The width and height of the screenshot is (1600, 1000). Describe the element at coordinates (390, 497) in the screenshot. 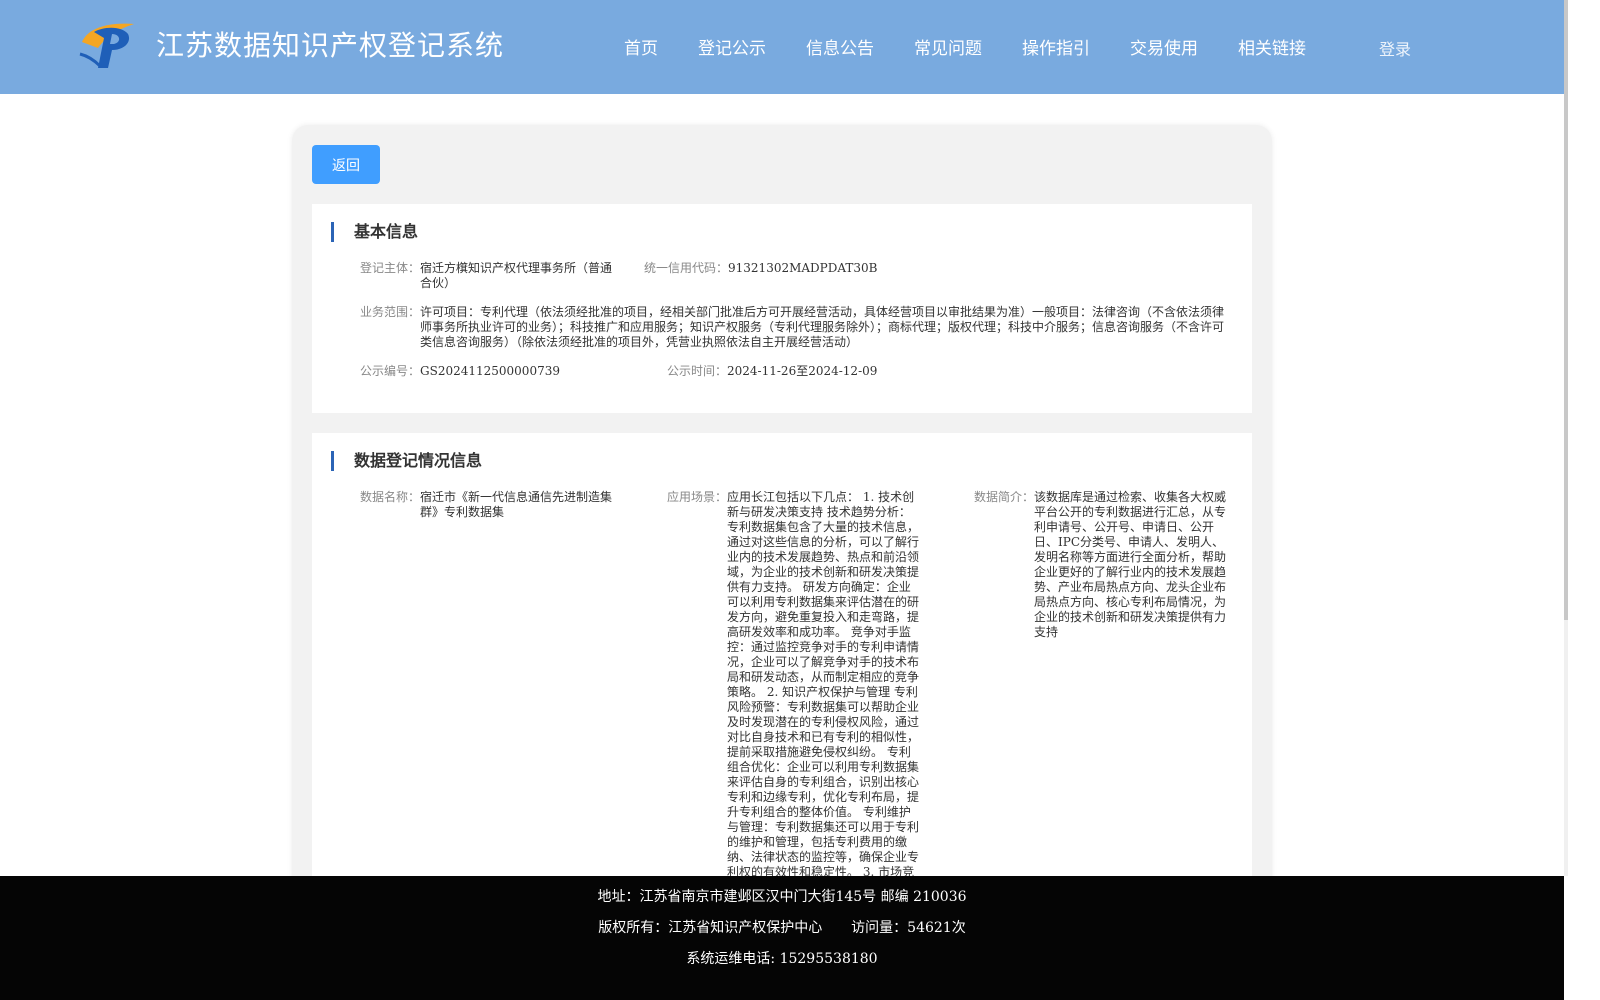

I see `data-name-label: 数据名称：` at that location.